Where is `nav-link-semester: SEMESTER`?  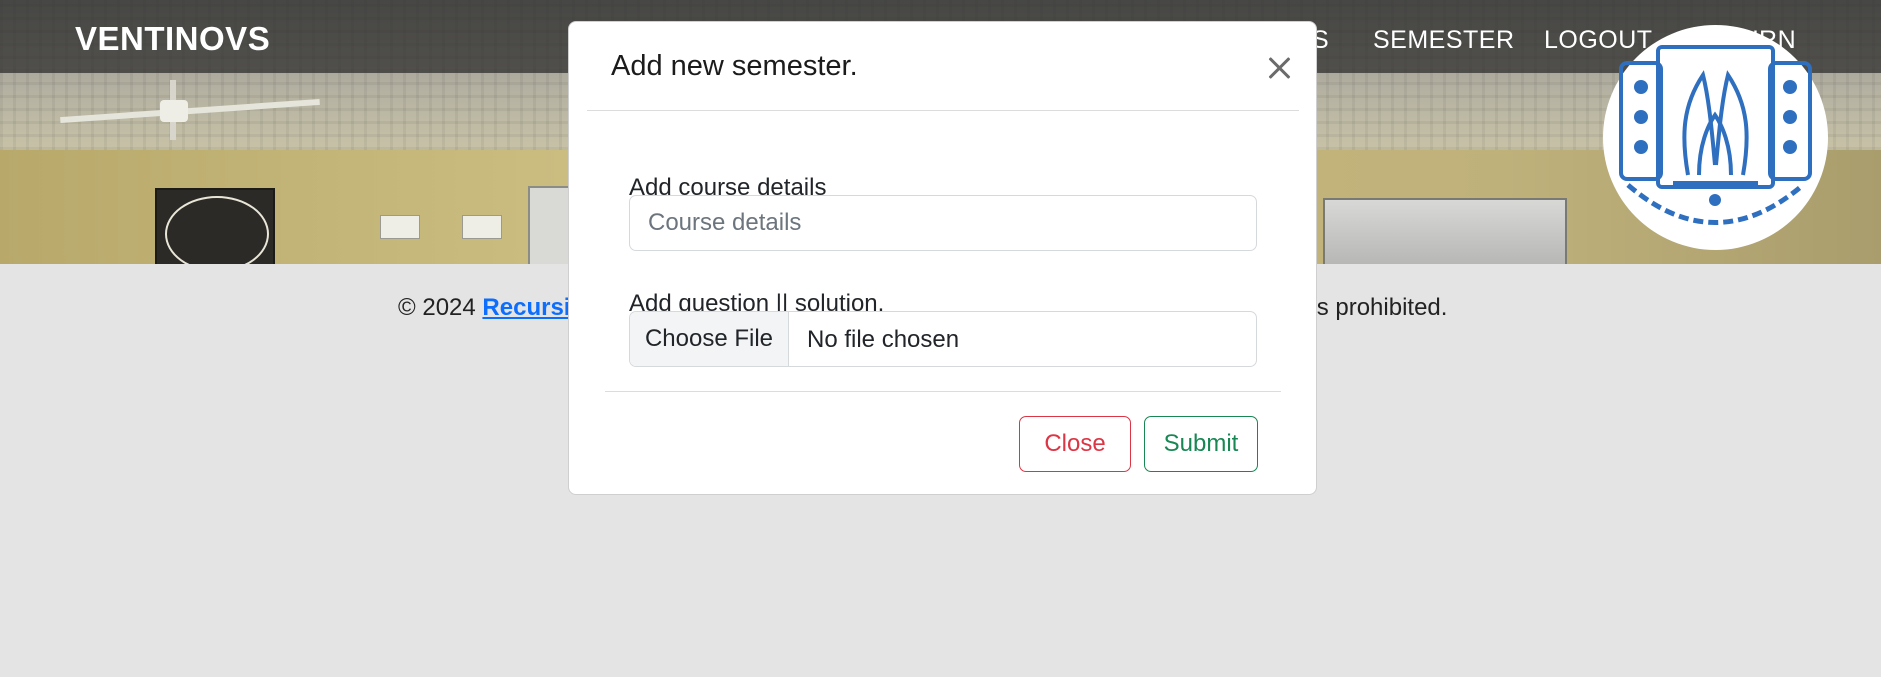
nav-link-semester: SEMESTER is located at coordinates (1444, 40).